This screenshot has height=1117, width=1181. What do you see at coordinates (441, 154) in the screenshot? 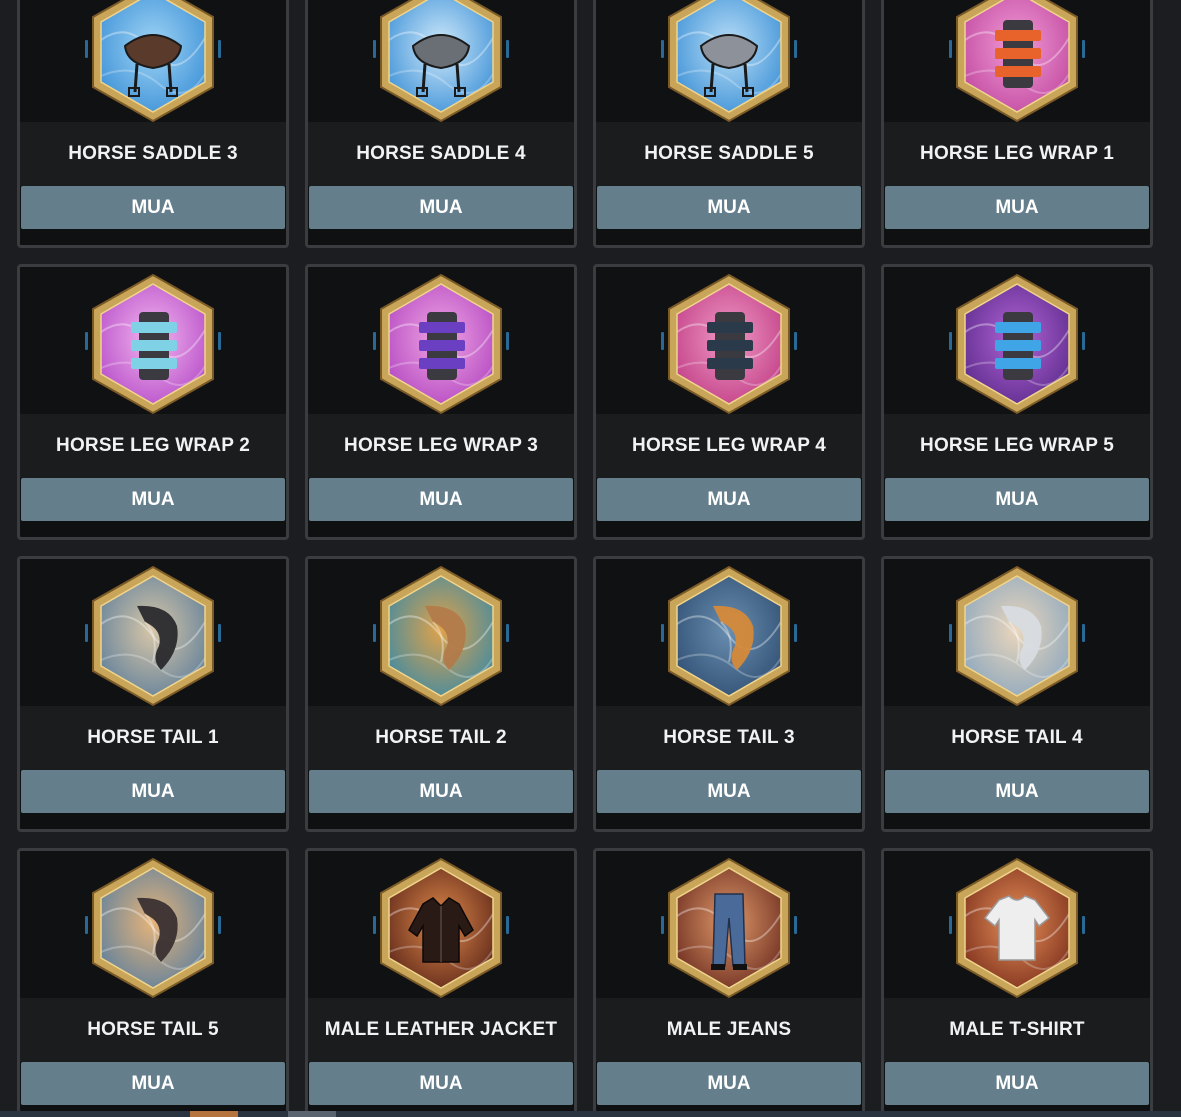
I see `item-name-area: HORSE SADDLE 4` at bounding box center [441, 154].